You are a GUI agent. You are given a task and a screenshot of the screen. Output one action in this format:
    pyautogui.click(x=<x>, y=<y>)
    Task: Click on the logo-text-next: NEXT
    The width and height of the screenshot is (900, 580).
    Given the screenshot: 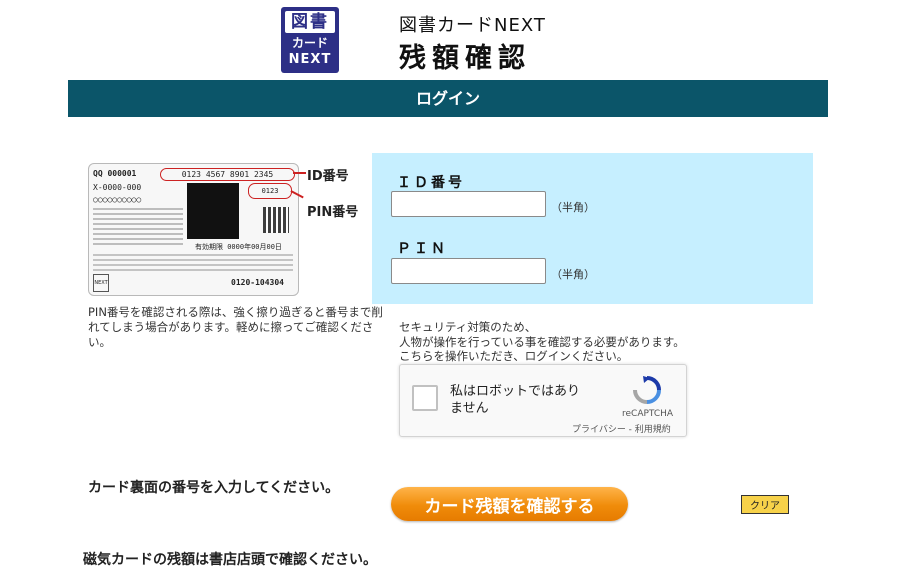 What is the action you would take?
    pyautogui.click(x=310, y=59)
    